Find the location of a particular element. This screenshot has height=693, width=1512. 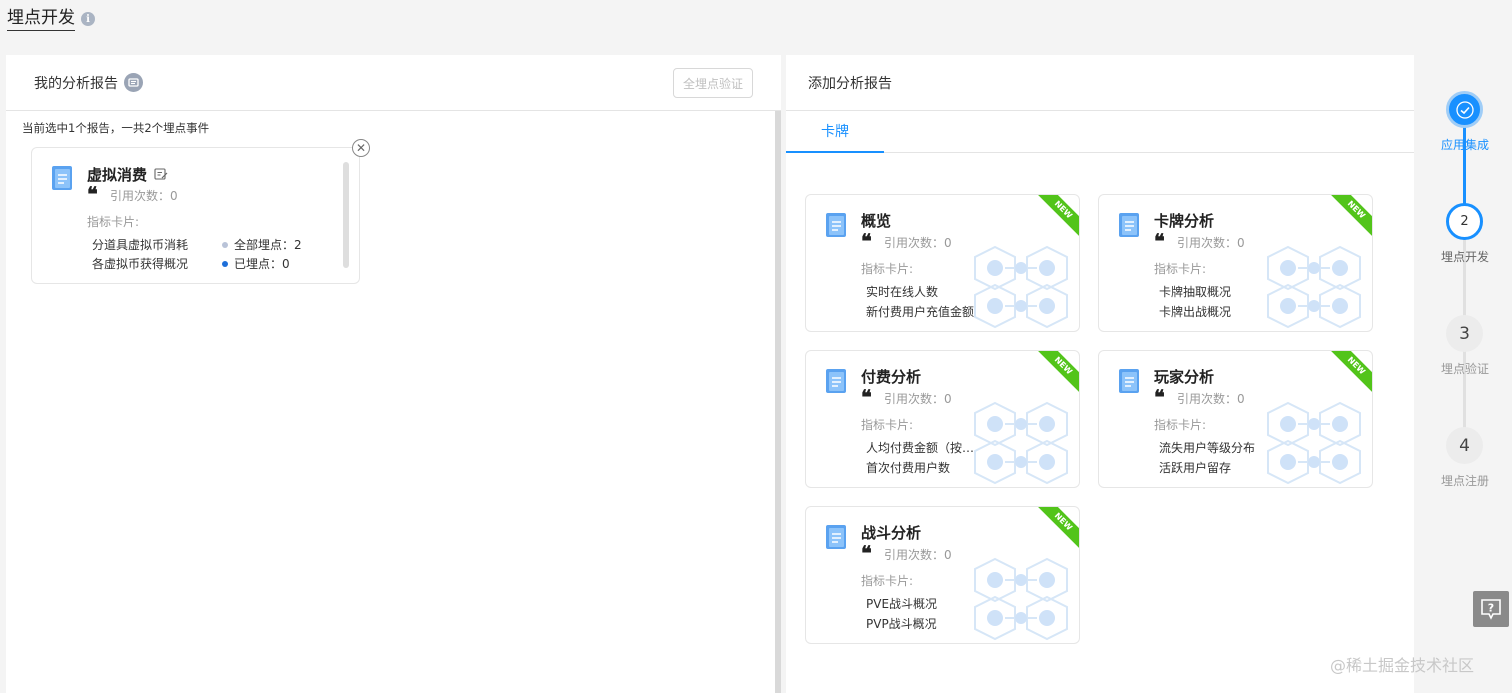

tab-bar: 卡牌 is located at coordinates (1100, 132).